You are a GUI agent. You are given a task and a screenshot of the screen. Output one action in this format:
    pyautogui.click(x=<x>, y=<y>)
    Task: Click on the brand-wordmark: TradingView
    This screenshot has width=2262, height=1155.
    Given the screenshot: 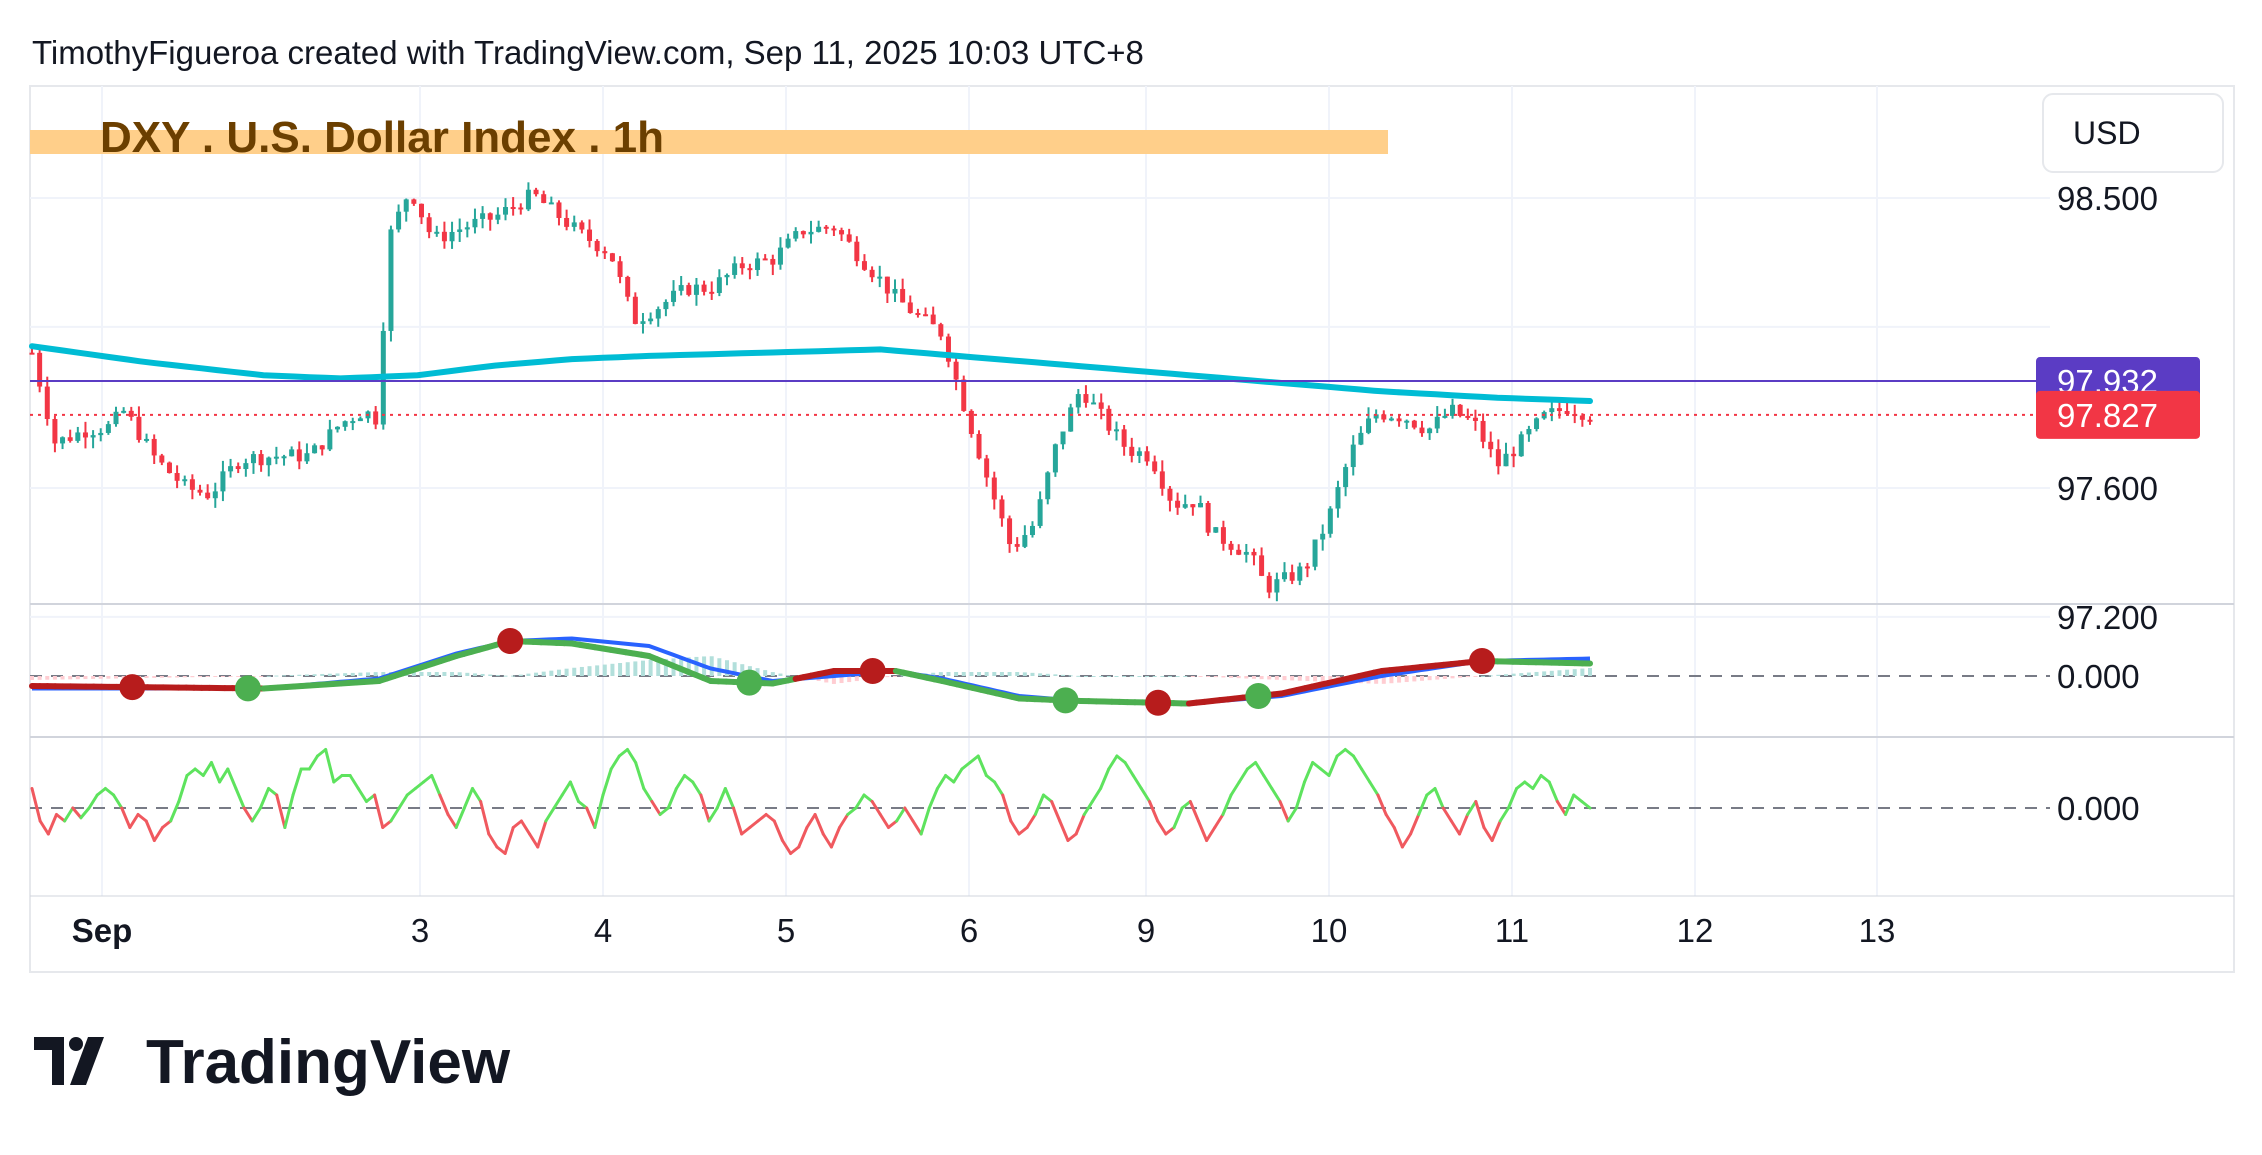 What is the action you would take?
    pyautogui.click(x=328, y=1062)
    